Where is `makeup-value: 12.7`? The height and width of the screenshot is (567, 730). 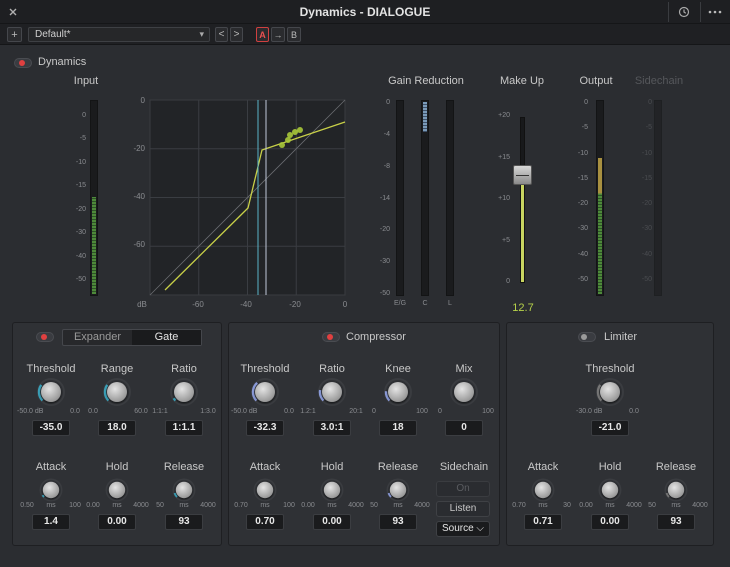
makeup-value: 12.7 is located at coordinates (523, 308).